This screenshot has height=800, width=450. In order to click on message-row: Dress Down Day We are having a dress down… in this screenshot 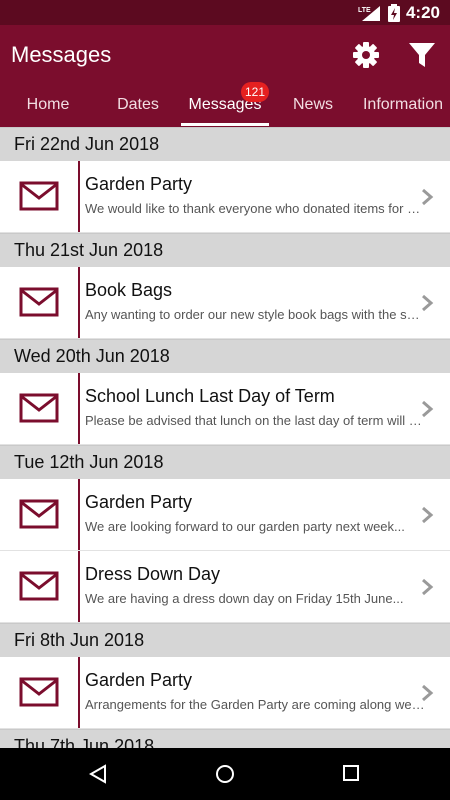, I will do `click(225, 587)`.